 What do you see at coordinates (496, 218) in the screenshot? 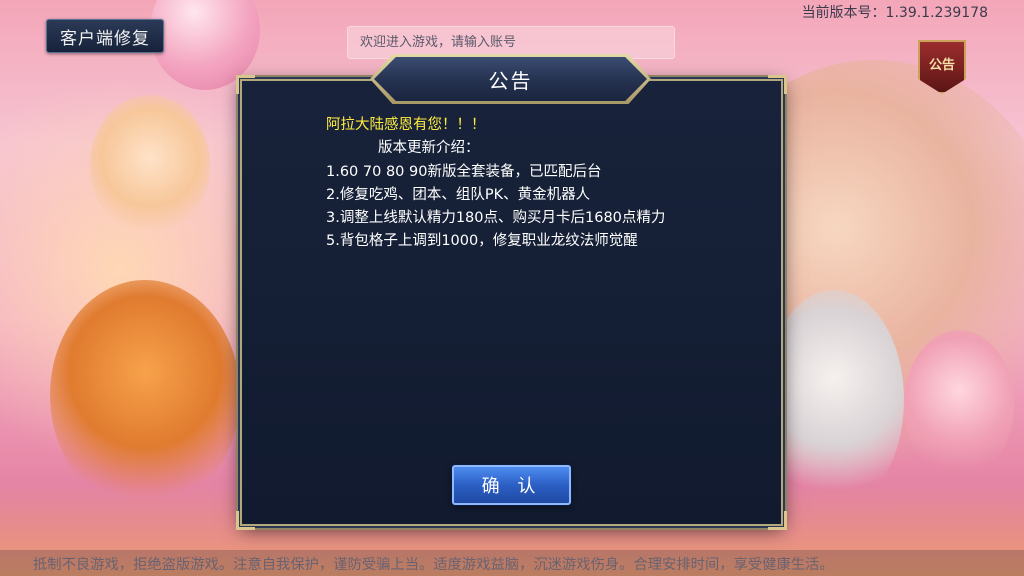
I see `changelog-item: 3.调整上线默认精力180点、购买月卡后1680点精力` at bounding box center [496, 218].